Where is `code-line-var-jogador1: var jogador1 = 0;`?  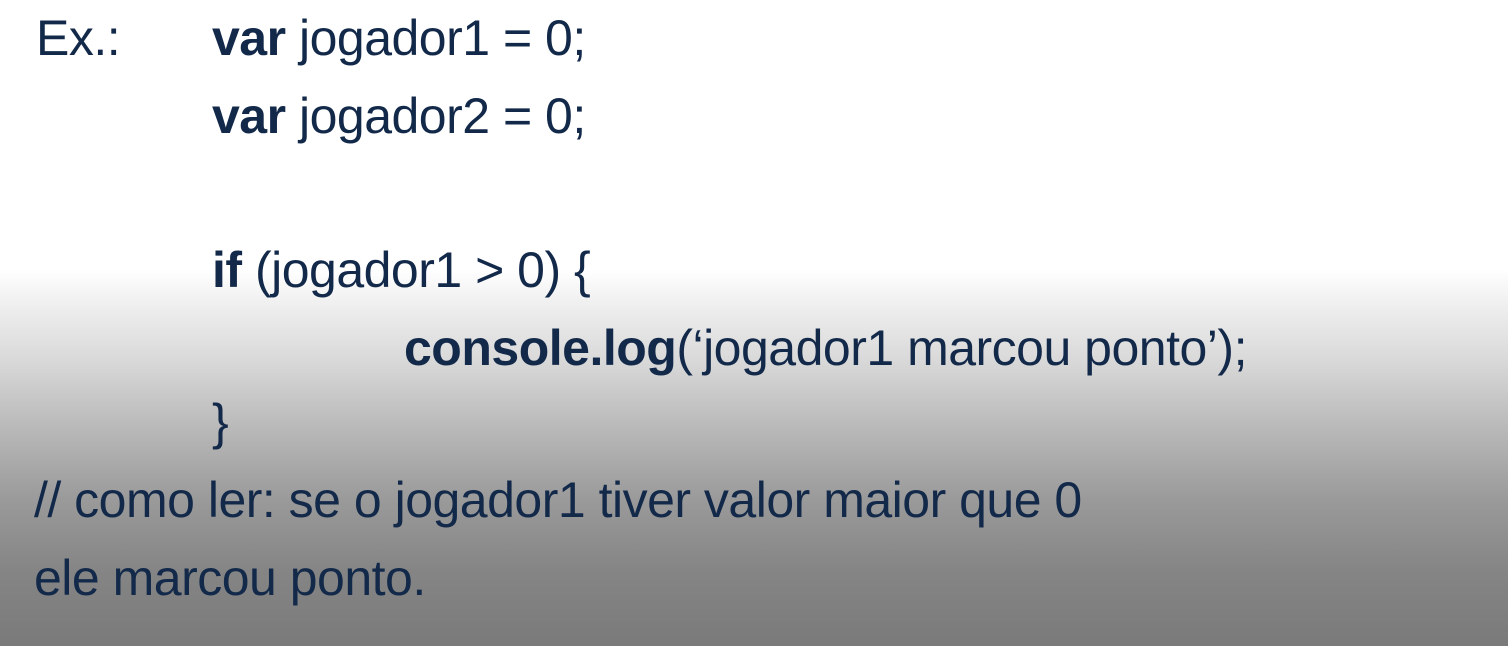 code-line-var-jogador1: var jogador1 = 0; is located at coordinates (399, 38).